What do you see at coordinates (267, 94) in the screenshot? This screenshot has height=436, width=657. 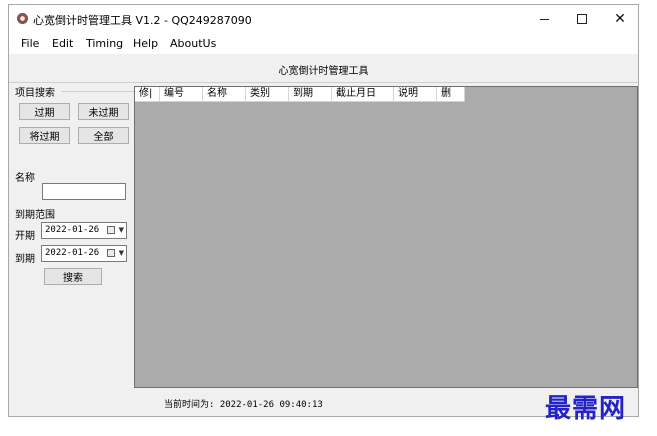 I see `column-header-category: 类别` at bounding box center [267, 94].